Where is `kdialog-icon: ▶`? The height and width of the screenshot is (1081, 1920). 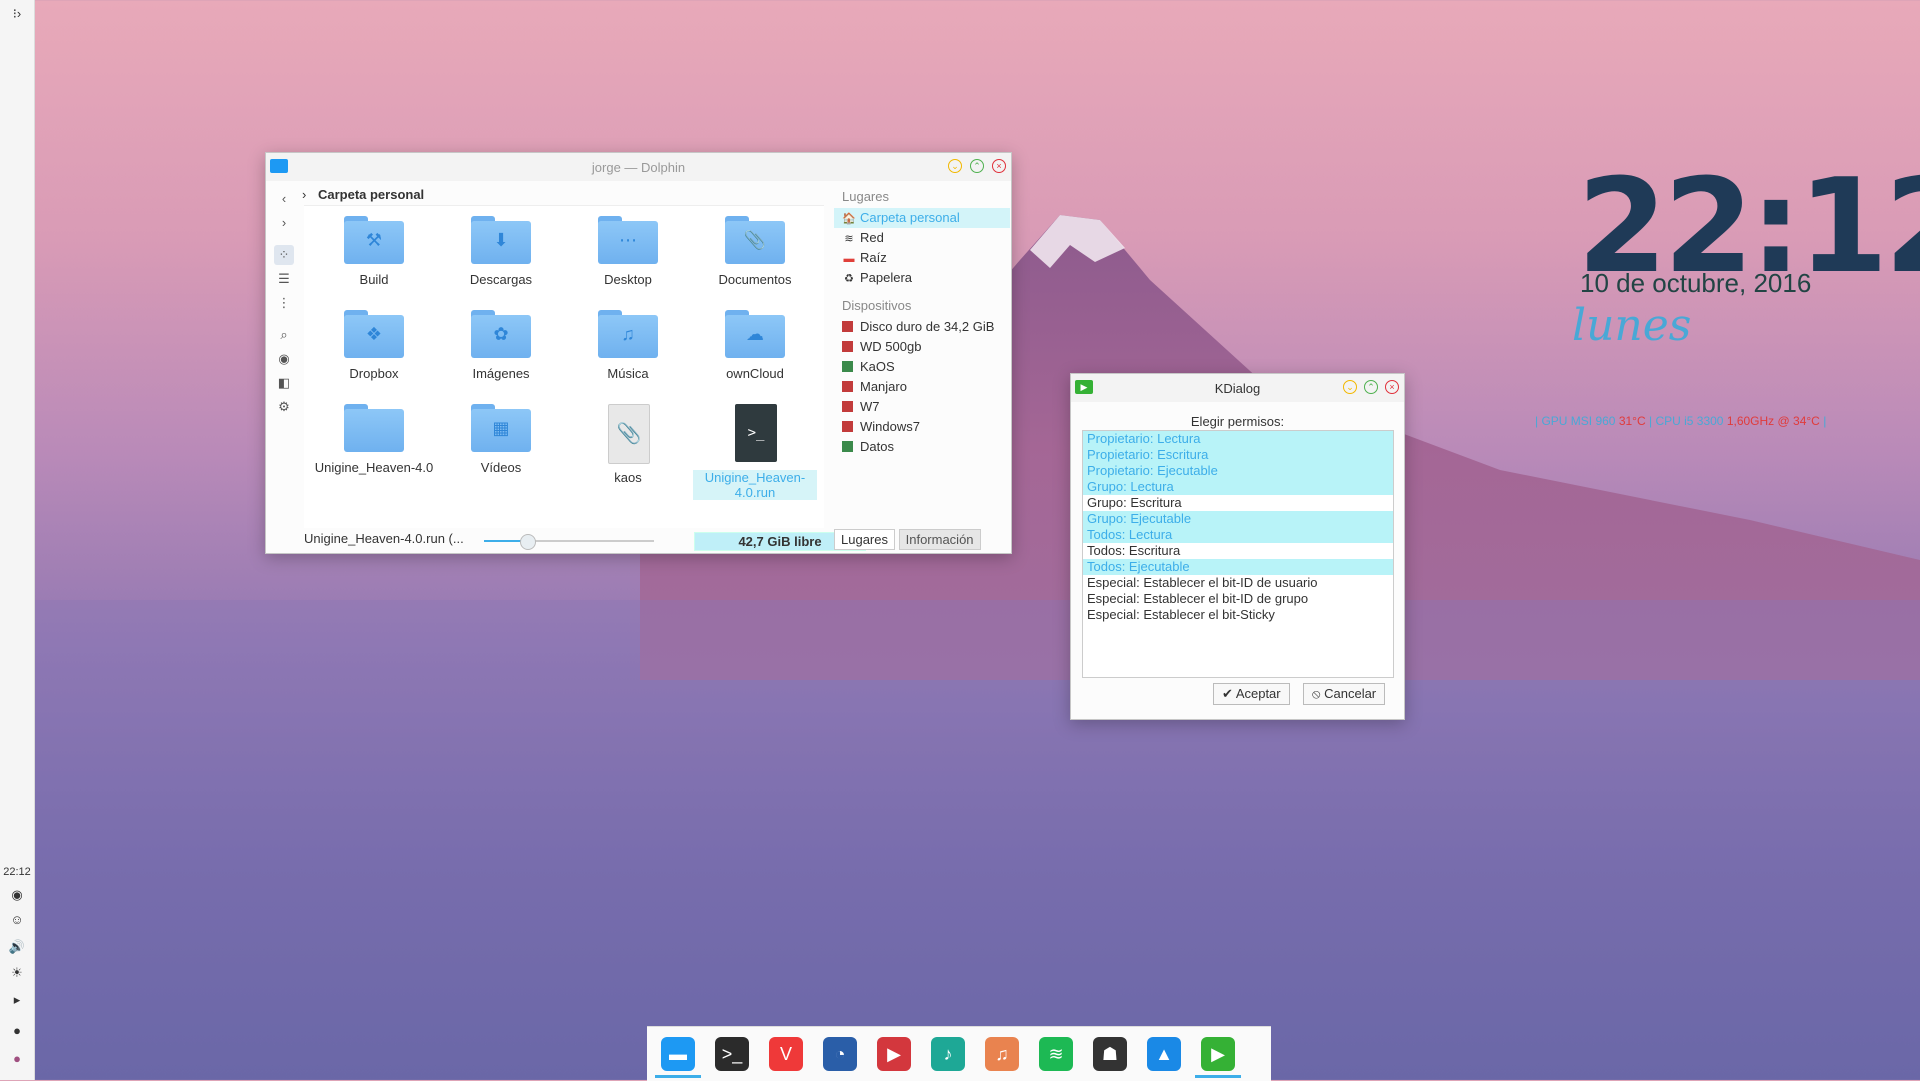
kdialog-icon: ▶ is located at coordinates (1218, 1054).